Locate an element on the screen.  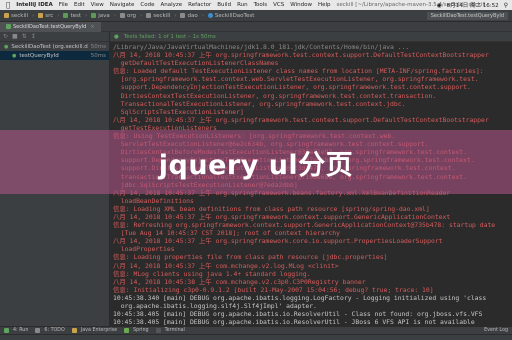
tool-tab-event-log: Event Log is located at coordinates (496, 330).